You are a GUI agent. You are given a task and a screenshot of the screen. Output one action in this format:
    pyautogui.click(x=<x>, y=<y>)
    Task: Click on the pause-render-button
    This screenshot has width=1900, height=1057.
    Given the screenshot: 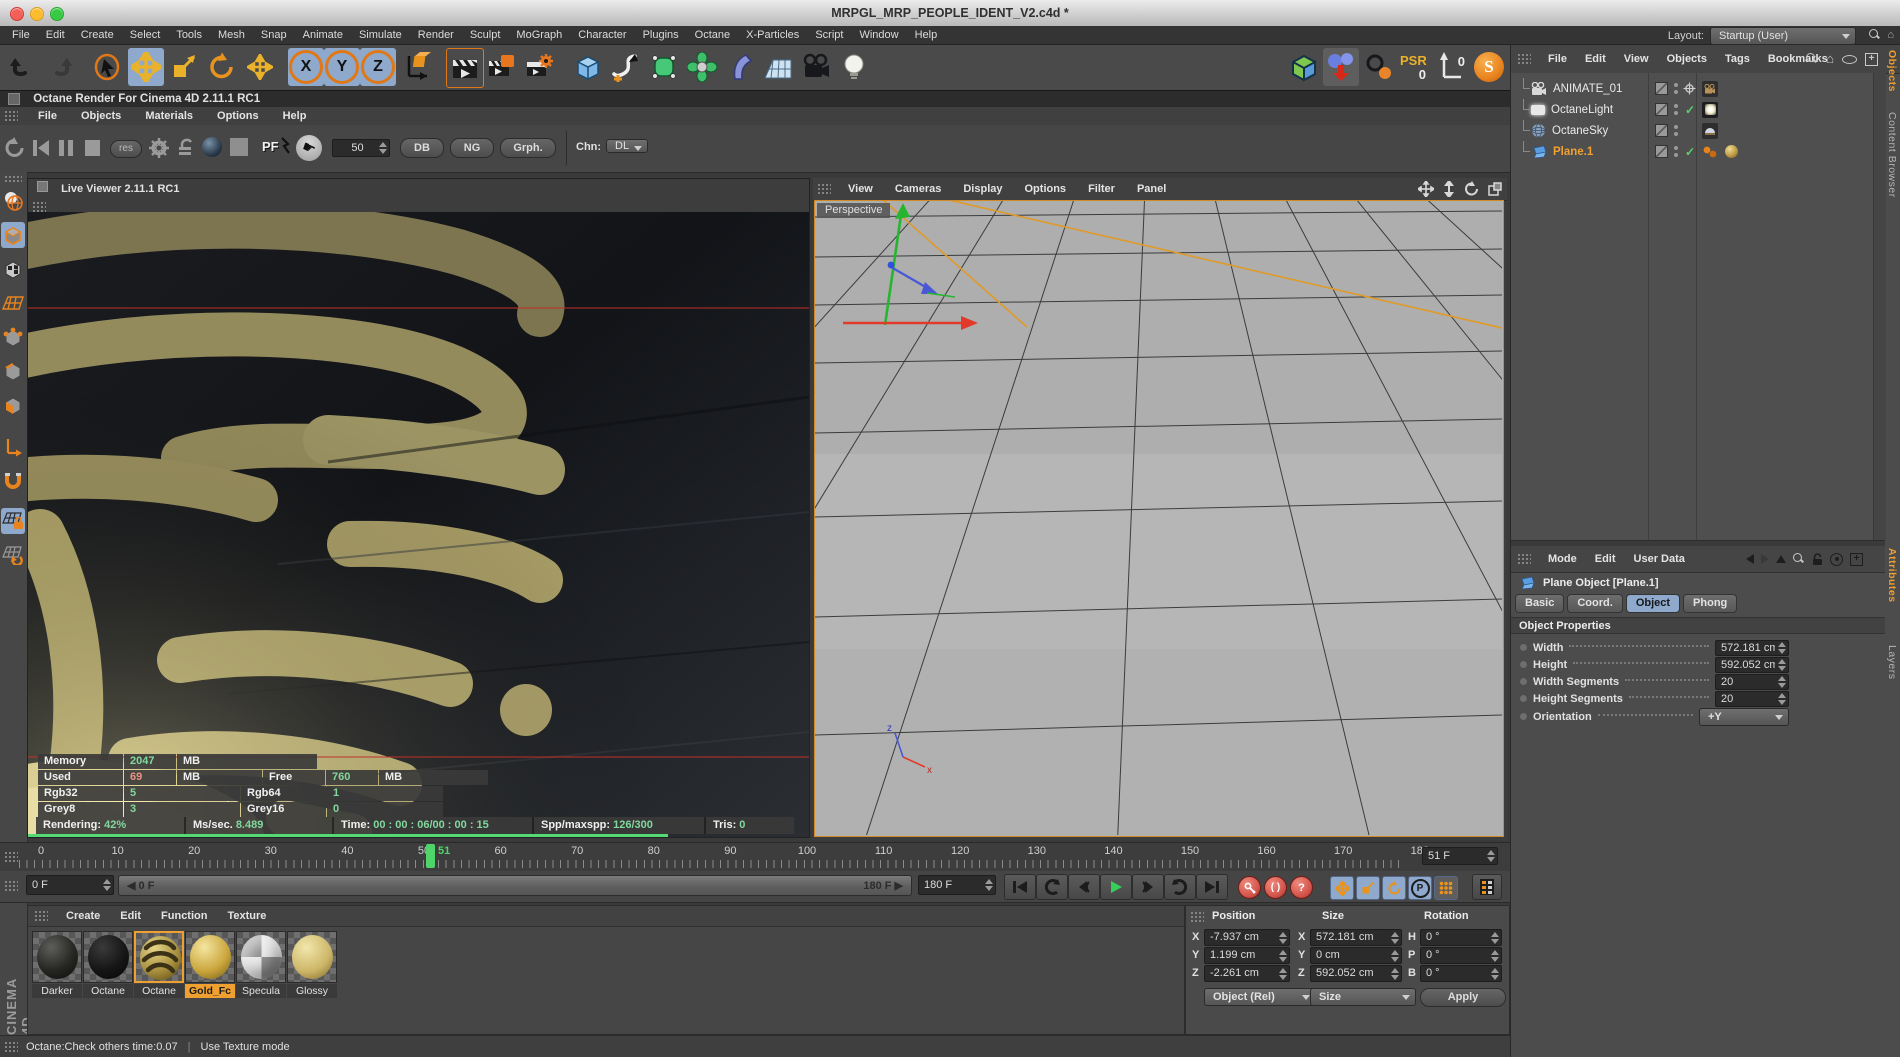 What is the action you would take?
    pyautogui.click(x=66, y=148)
    